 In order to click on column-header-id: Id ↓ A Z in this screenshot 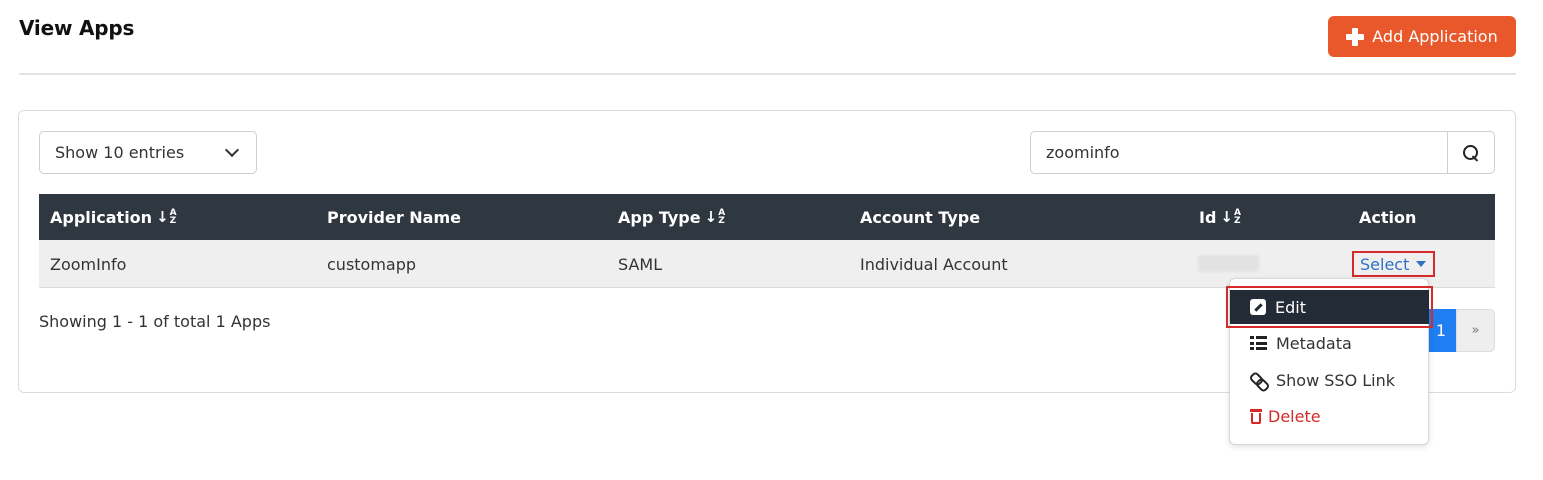, I will do `click(1220, 217)`.